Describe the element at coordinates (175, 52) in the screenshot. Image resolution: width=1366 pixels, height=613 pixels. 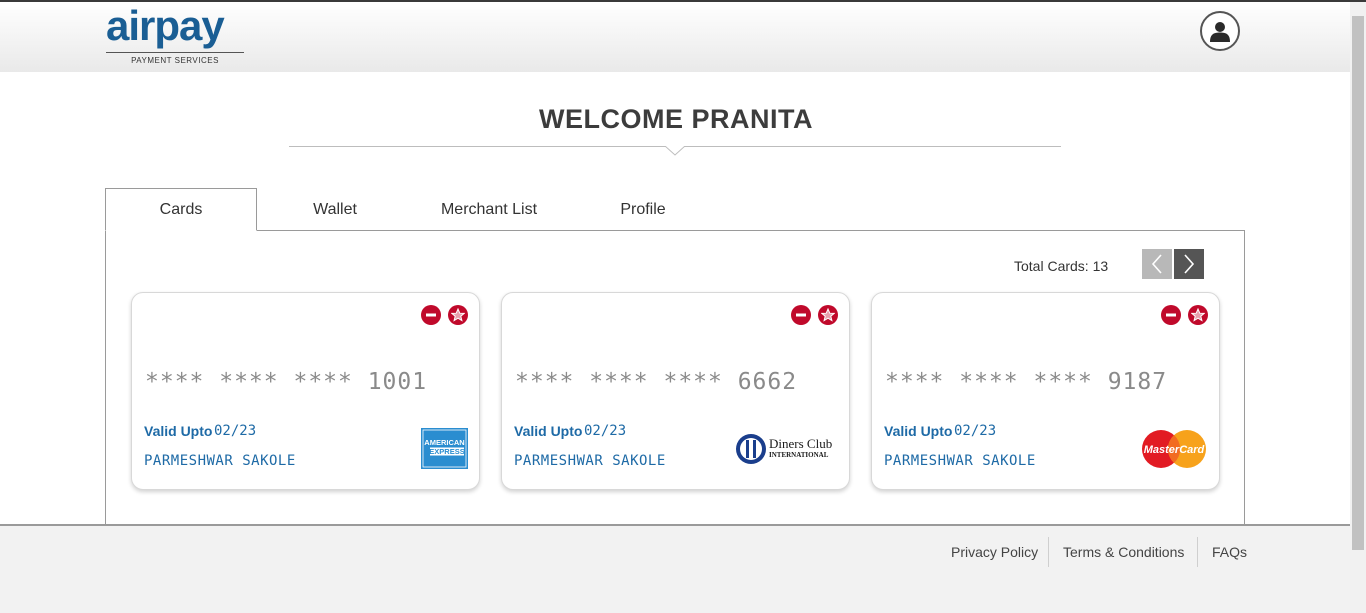
I see `logo-divider` at that location.